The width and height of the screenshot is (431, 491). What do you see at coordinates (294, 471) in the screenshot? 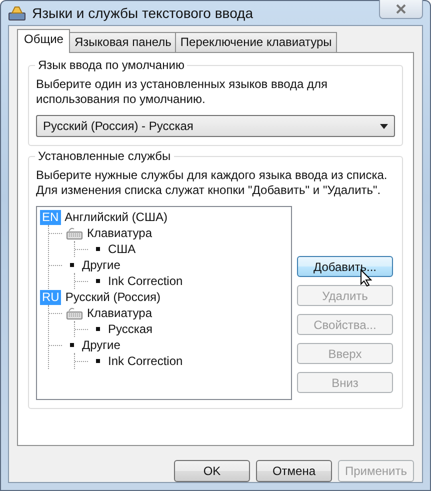
I see `dialog-button: Отмена` at bounding box center [294, 471].